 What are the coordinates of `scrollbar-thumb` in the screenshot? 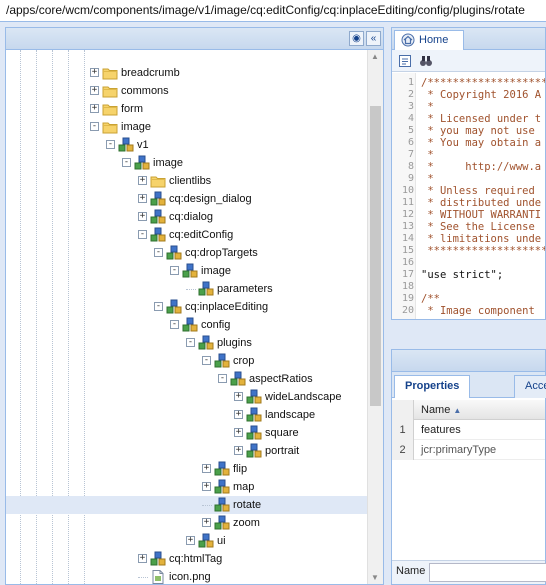 It's located at (375, 256).